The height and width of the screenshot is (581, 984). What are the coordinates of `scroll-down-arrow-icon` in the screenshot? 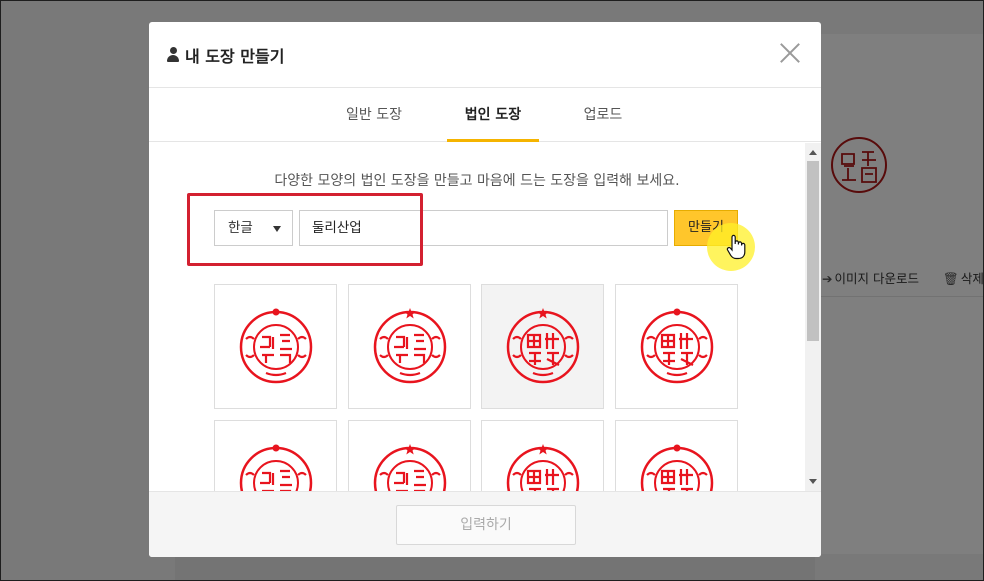 It's located at (813, 481).